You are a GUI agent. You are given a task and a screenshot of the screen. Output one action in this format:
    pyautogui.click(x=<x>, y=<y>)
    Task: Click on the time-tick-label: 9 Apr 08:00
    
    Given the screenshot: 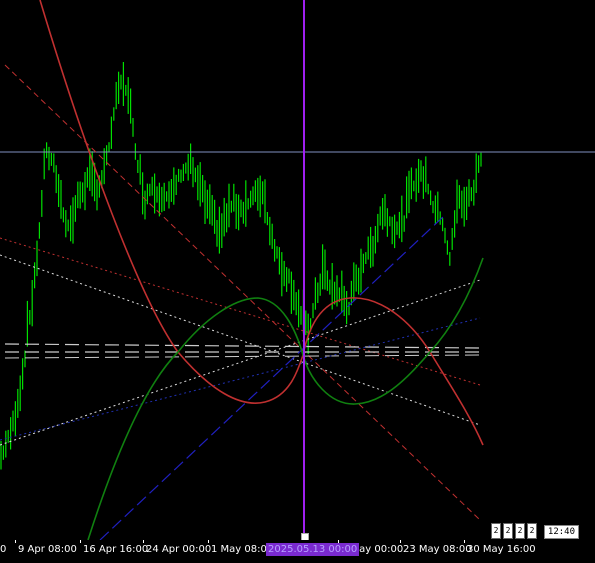 What is the action you would take?
    pyautogui.click(x=47, y=549)
    